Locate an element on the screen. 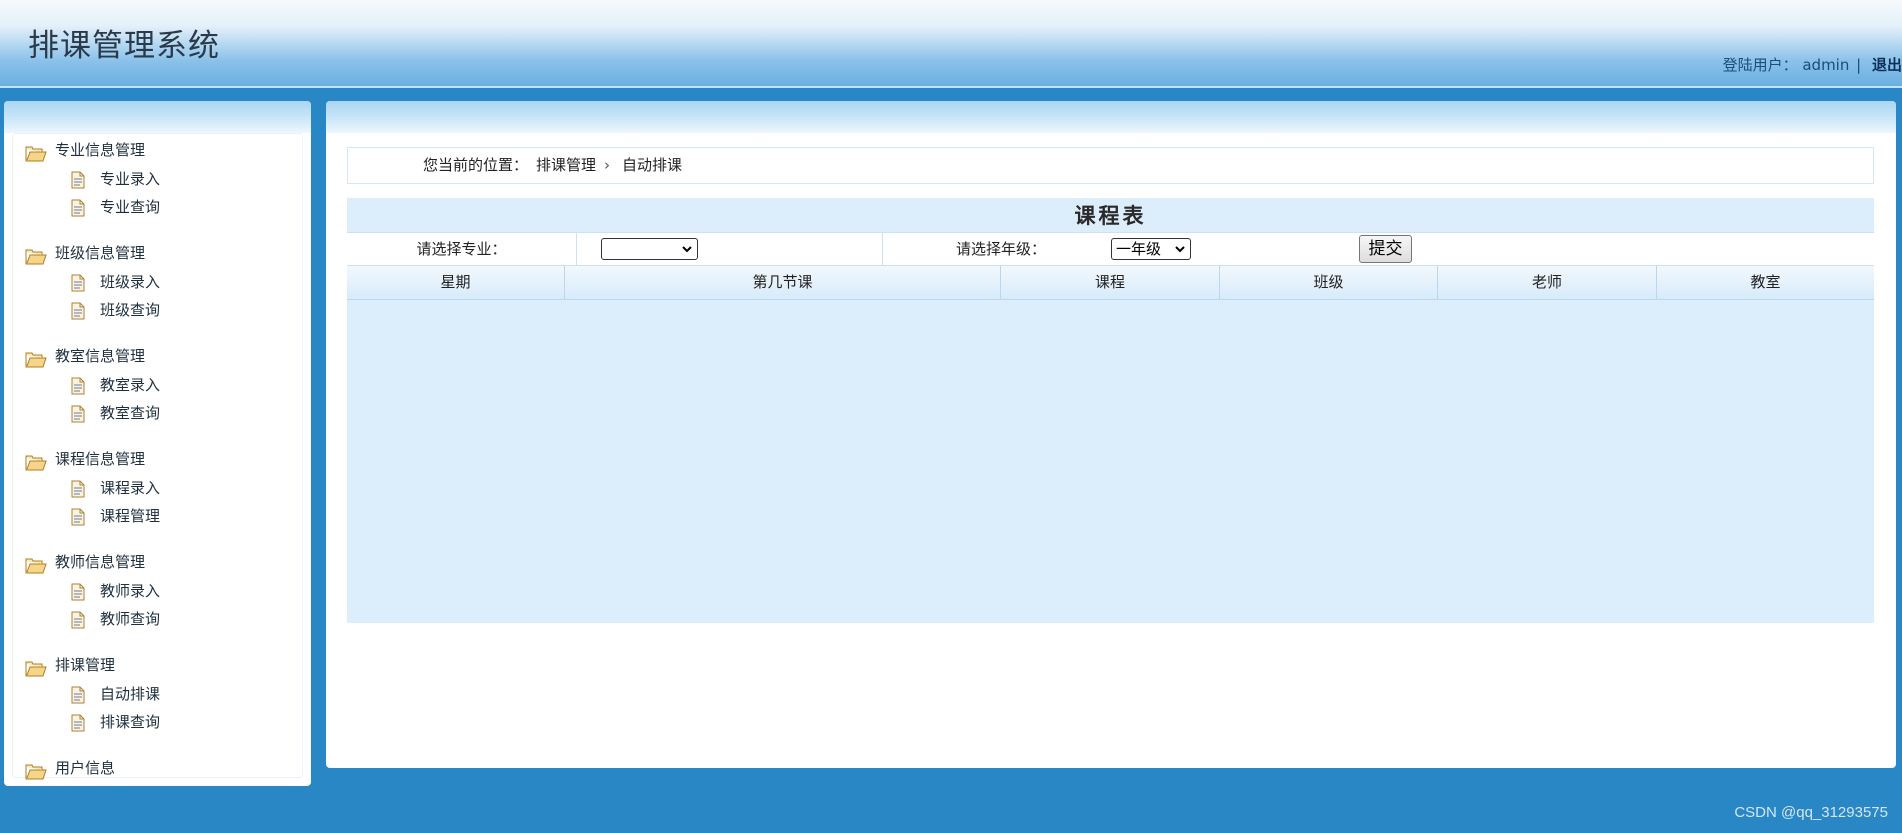 Image resolution: width=1902 pixels, height=833 pixels. sidebar-item: 添加用户 is located at coordinates (157, 784).